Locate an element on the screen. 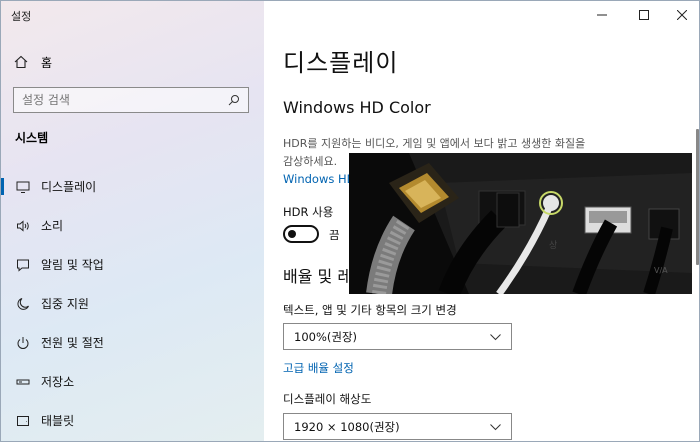  minimize-button is located at coordinates (602, 15).